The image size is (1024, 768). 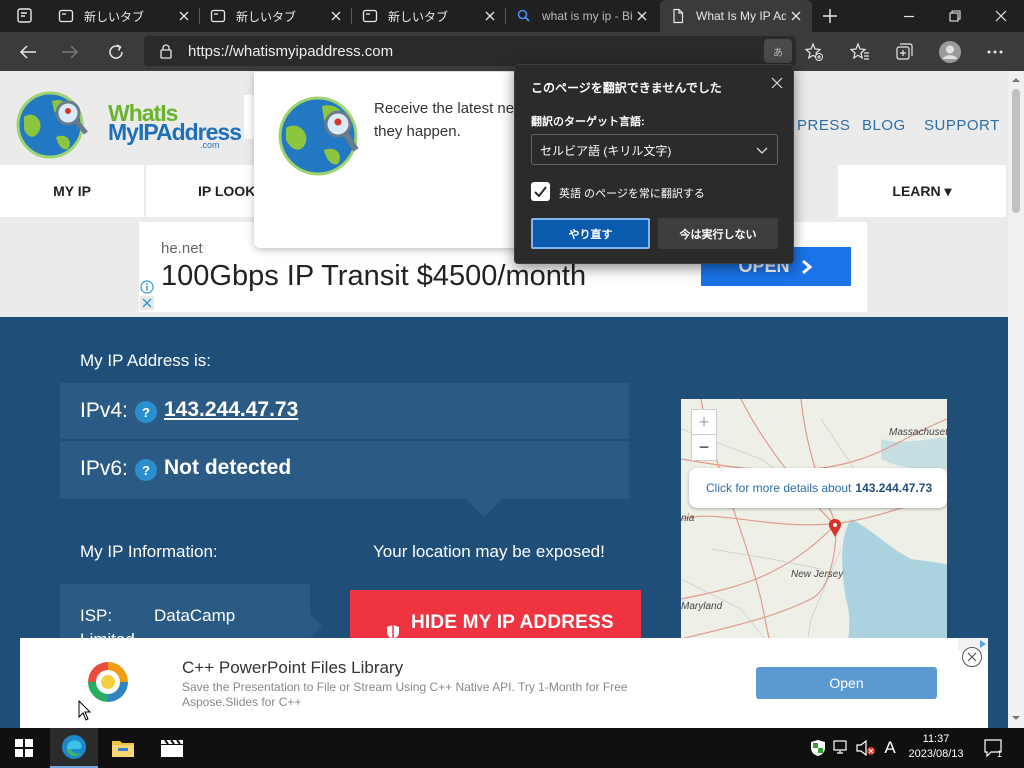 I want to click on back-button, so click(x=28, y=52).